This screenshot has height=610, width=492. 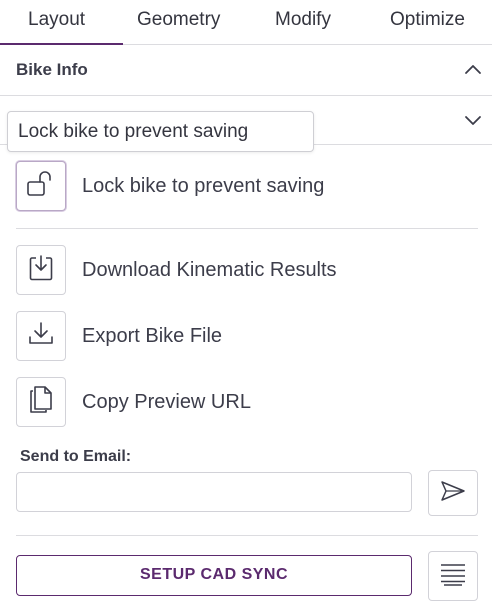 What do you see at coordinates (214, 492) in the screenshot?
I see `email-input` at bounding box center [214, 492].